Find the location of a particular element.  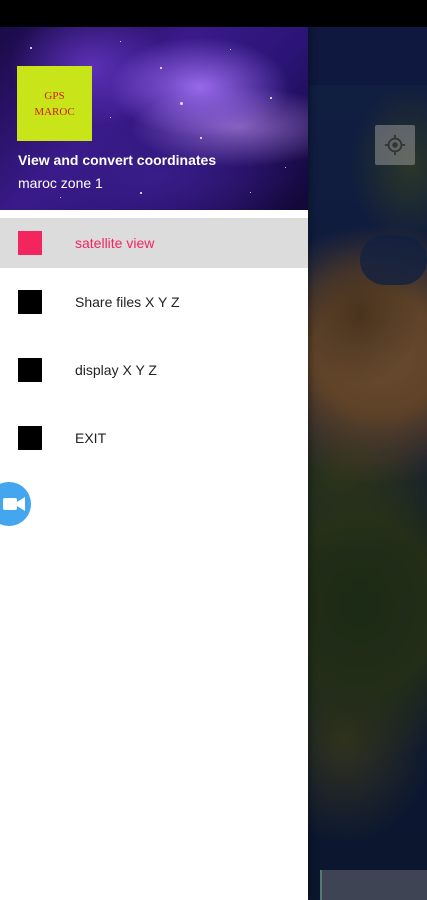

status-bar is located at coordinates (213, 13).